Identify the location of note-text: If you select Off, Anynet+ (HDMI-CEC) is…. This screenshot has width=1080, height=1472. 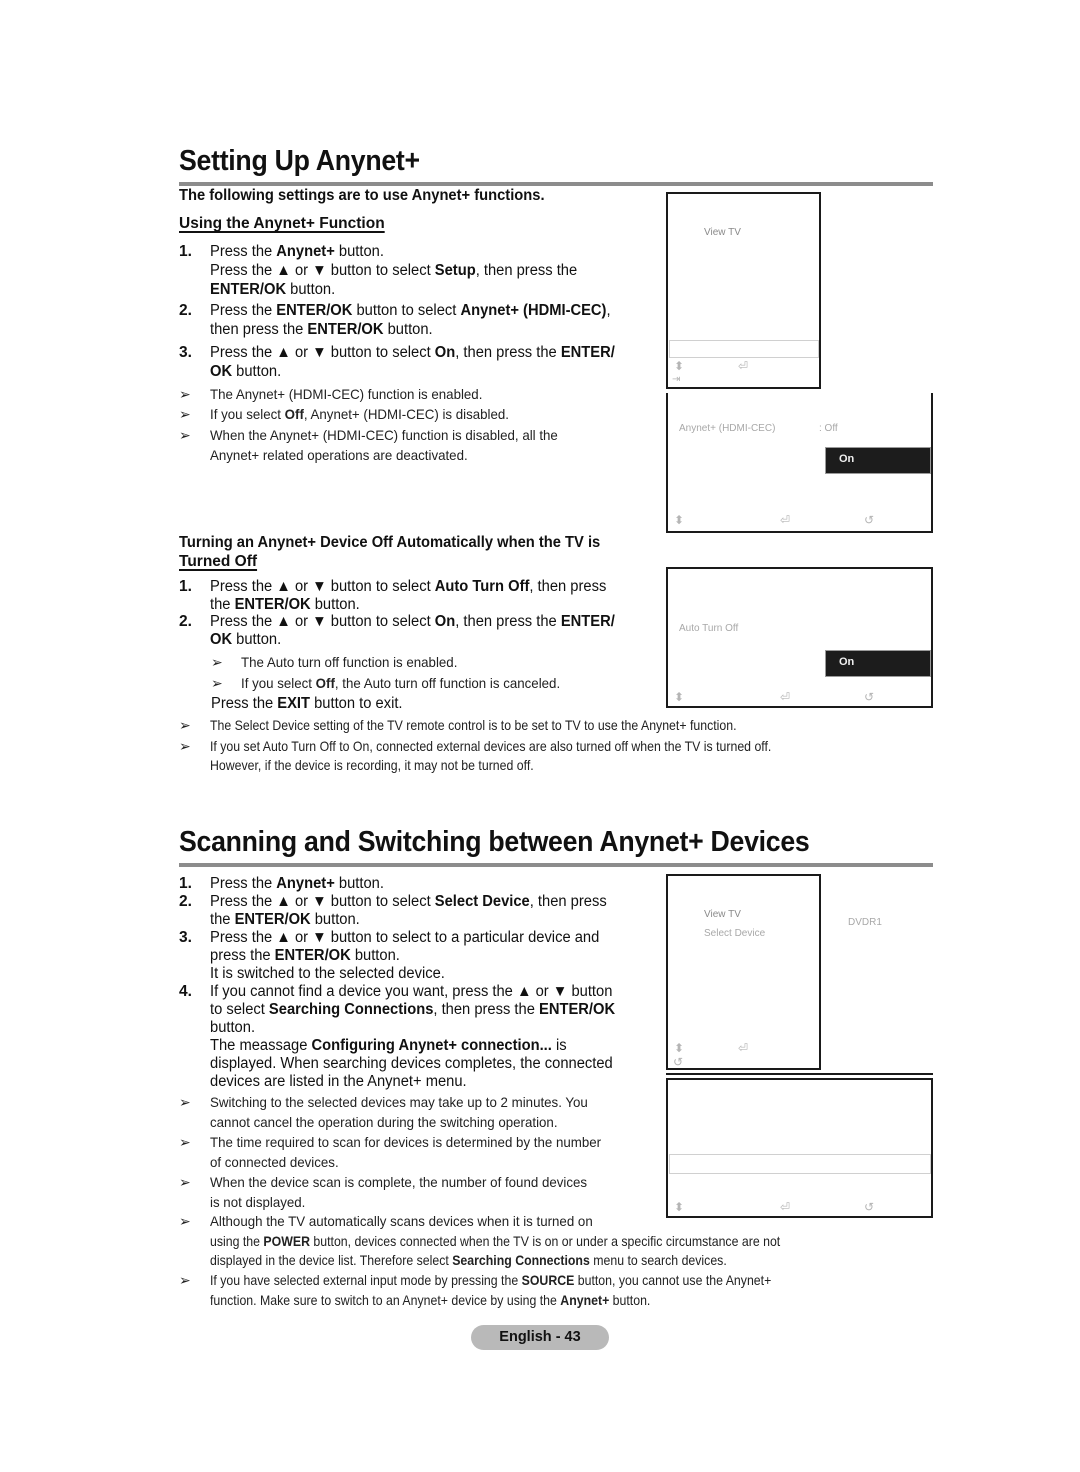
(359, 414).